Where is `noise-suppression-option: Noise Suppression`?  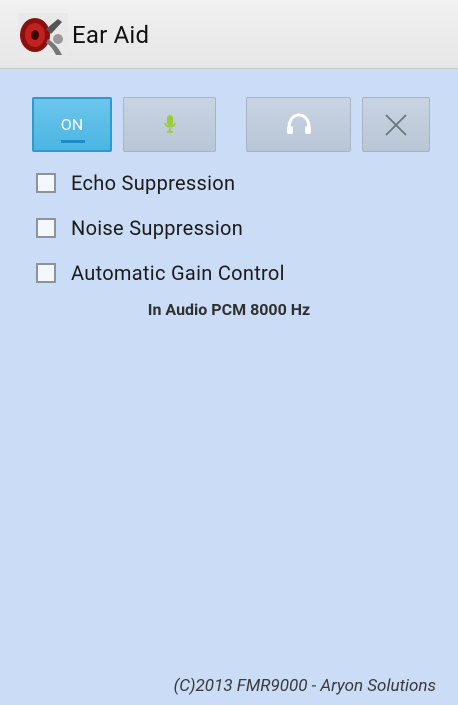
noise-suppression-option: Noise Suppression is located at coordinates (139, 228).